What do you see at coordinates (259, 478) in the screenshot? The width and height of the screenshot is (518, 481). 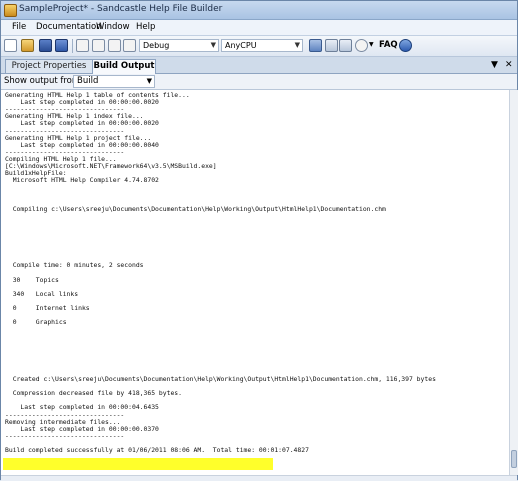 I see `horizontal-scrollbar` at bounding box center [259, 478].